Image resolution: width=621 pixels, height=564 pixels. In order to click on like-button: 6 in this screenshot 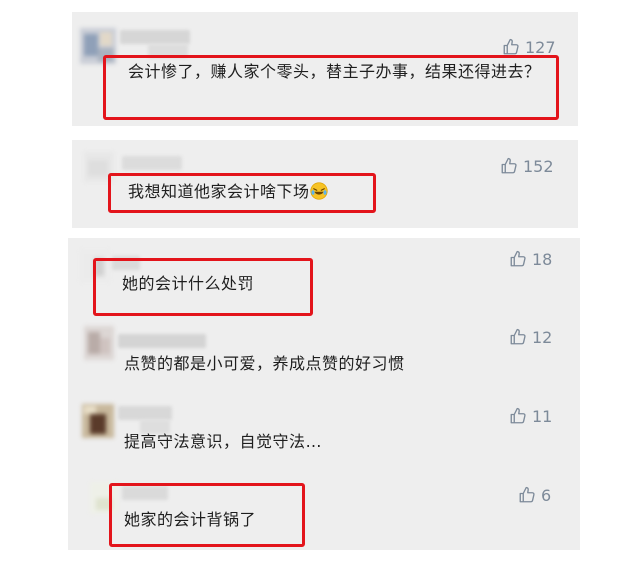, I will do `click(534, 495)`.